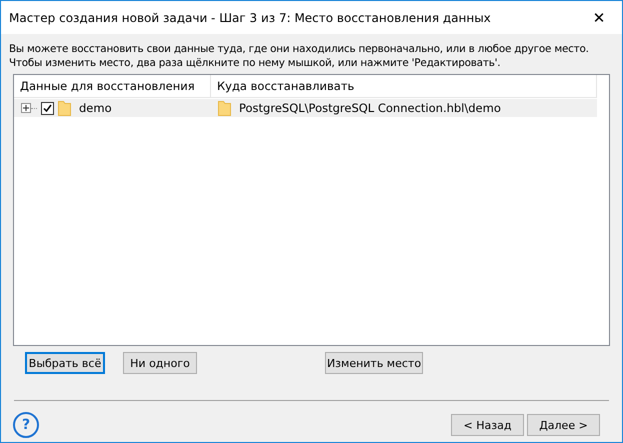 The image size is (623, 443). What do you see at coordinates (299, 56) in the screenshot?
I see `description-text: Вы можете восстановить свои данные туда, где они находились первоначально, или в любое другое место. Чтобы изменить место, два раза щёлкните по нему мышкой, или нажмите 'Редактировать'.` at bounding box center [299, 56].